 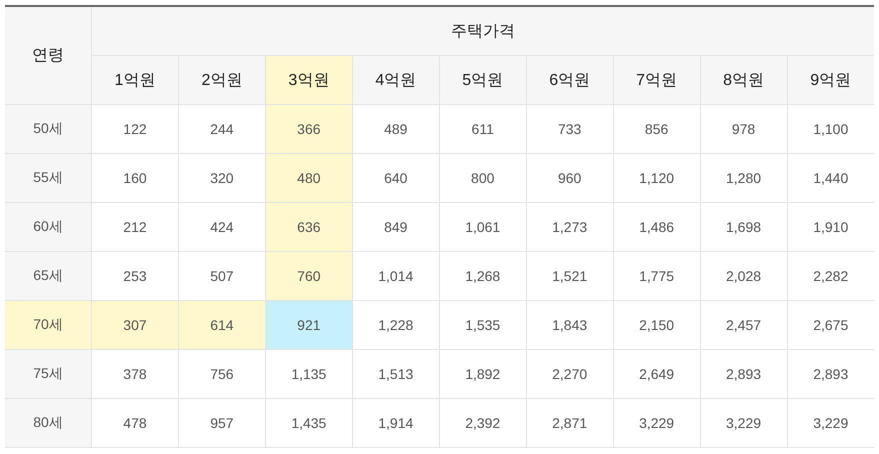 I want to click on table-cell: 614, so click(x=222, y=325).